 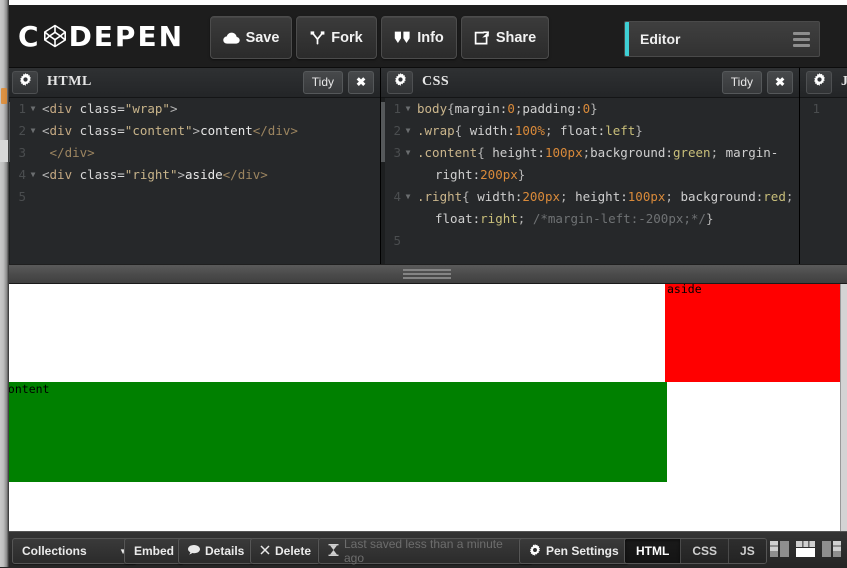 What do you see at coordinates (747, 551) in the screenshot?
I see `toggle-js: JS` at bounding box center [747, 551].